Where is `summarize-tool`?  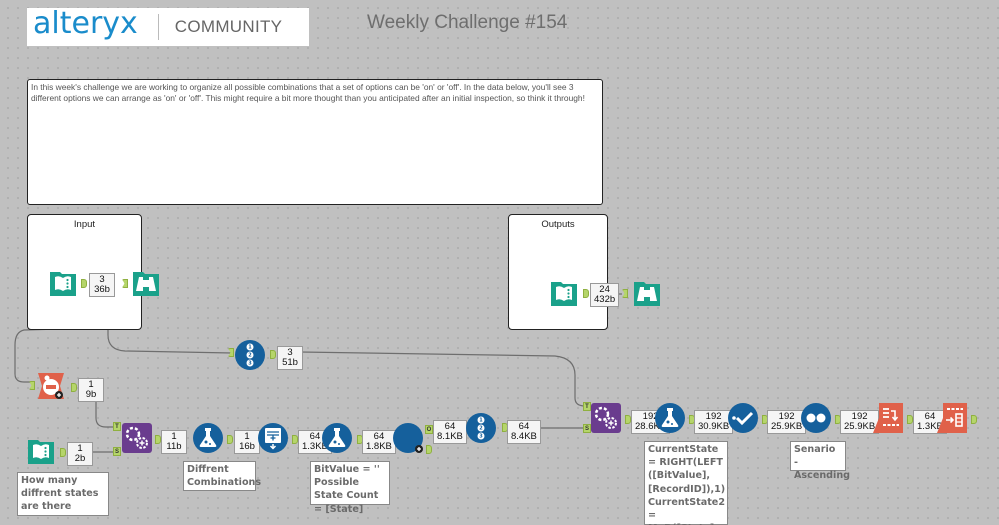 summarize-tool is located at coordinates (51, 386).